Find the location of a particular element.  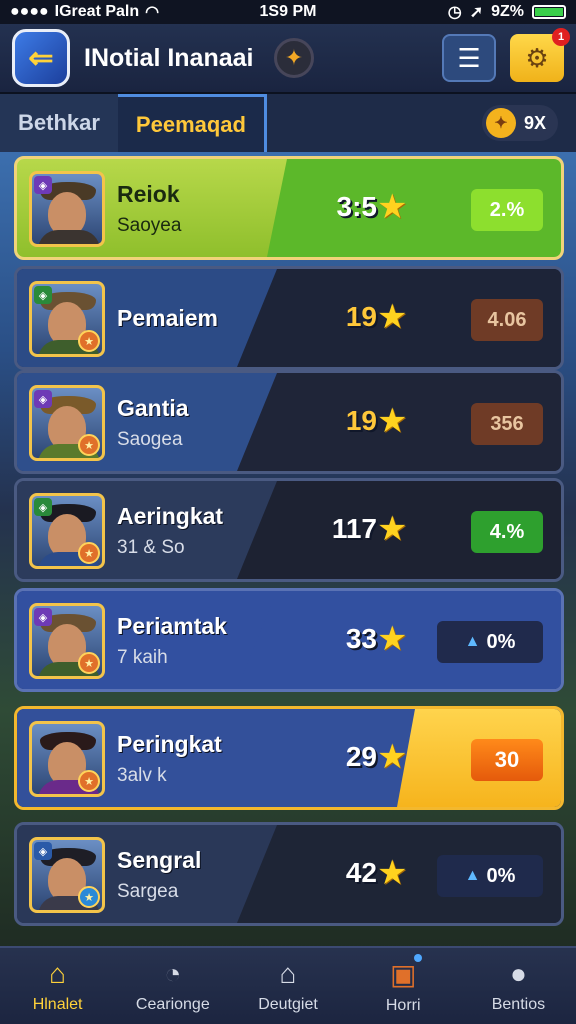

coin-icon: ✦ is located at coordinates (500, 123).